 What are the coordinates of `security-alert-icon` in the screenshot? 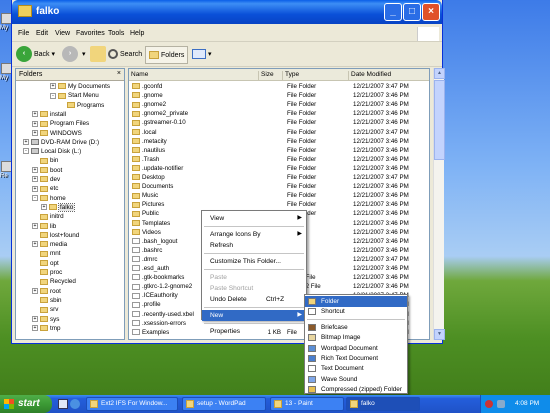 It's located at (489, 404).